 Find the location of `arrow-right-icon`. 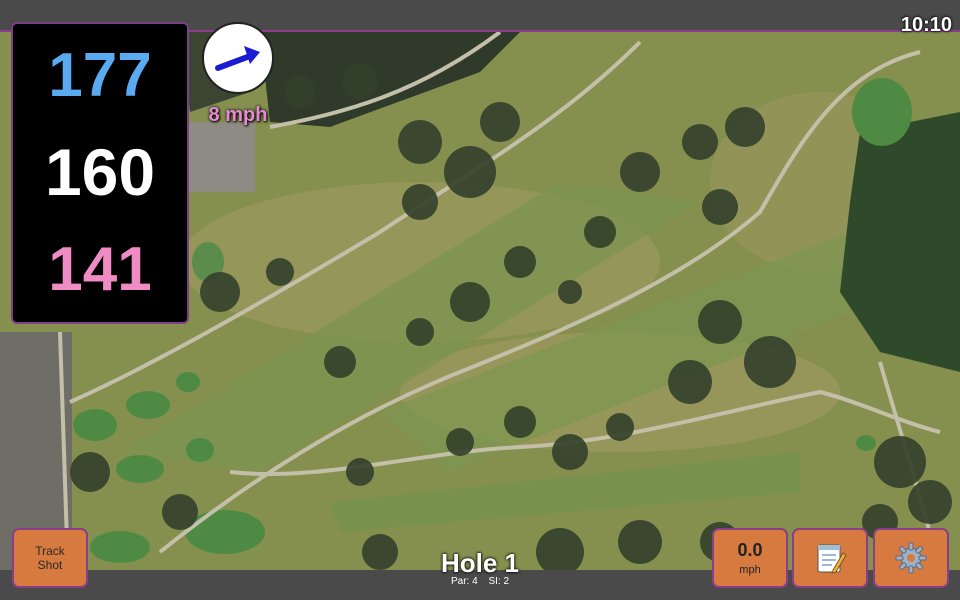

arrow-right-icon is located at coordinates (237, 58).